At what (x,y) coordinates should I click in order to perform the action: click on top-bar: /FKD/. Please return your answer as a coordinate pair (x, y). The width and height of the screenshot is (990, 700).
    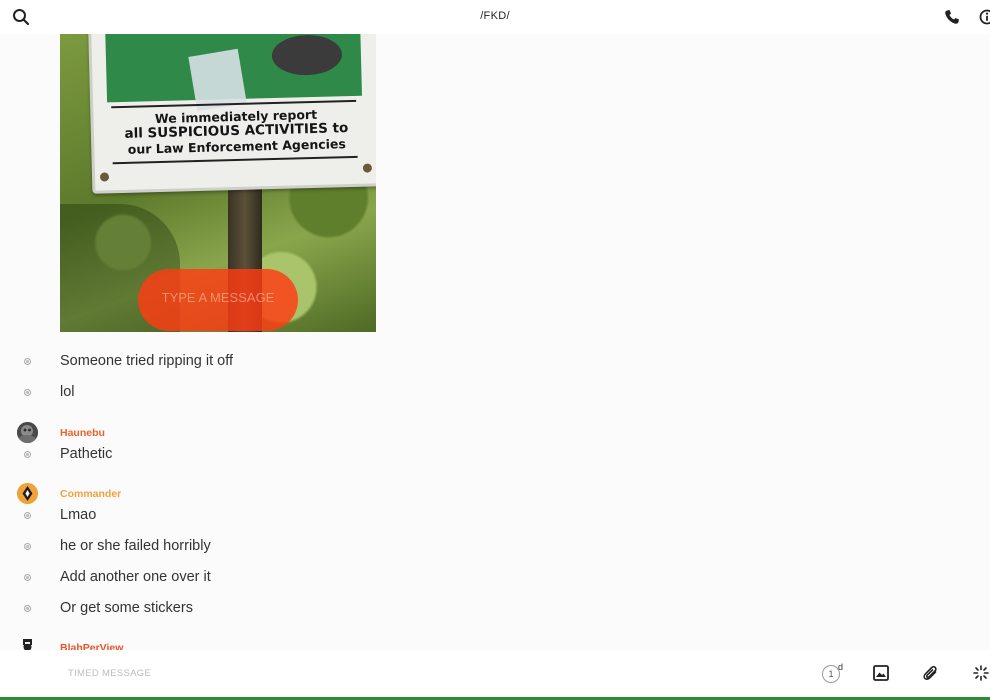
    Looking at the image, I should click on (495, 17).